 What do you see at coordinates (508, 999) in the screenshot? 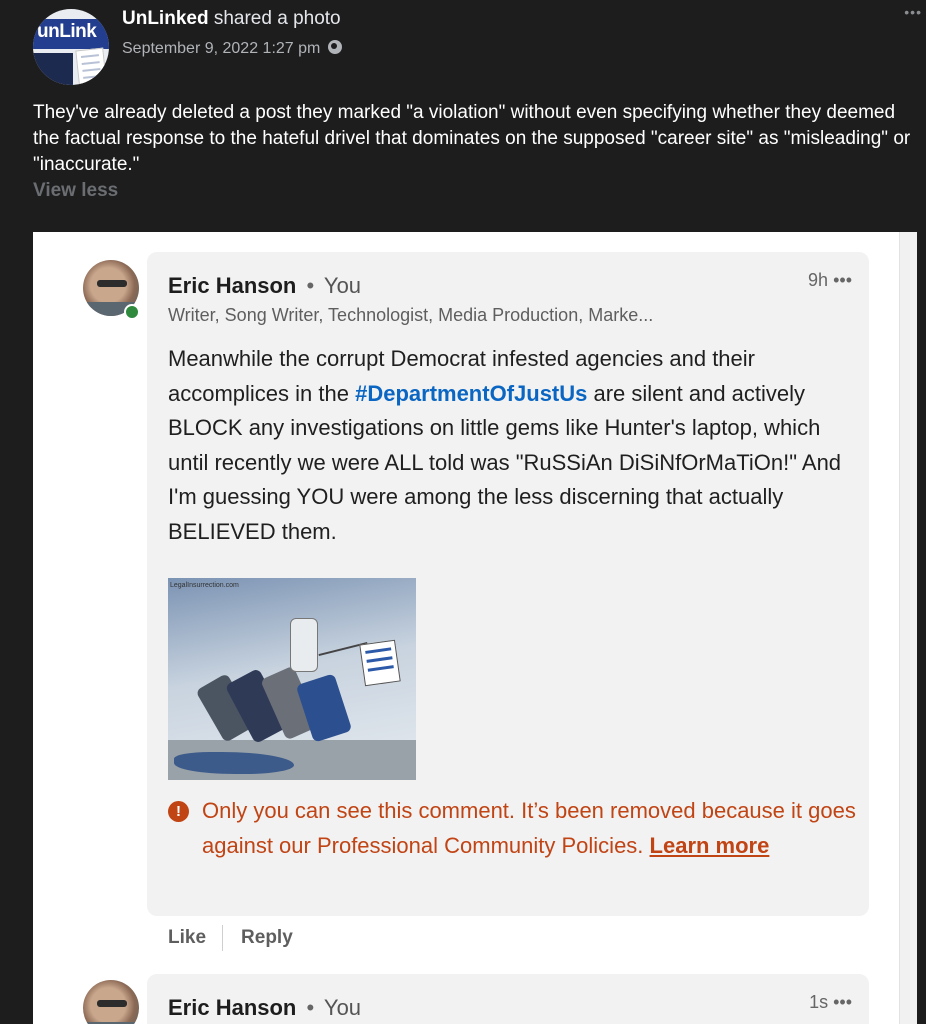
I see `comment-bubble: Eric Hanson • You 1s •••` at bounding box center [508, 999].